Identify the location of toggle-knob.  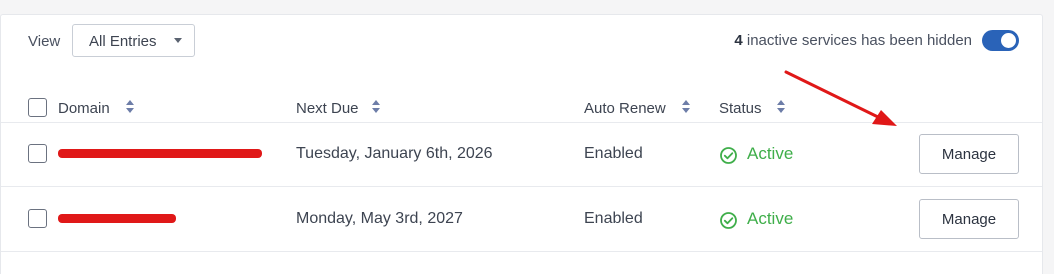
(1008, 40).